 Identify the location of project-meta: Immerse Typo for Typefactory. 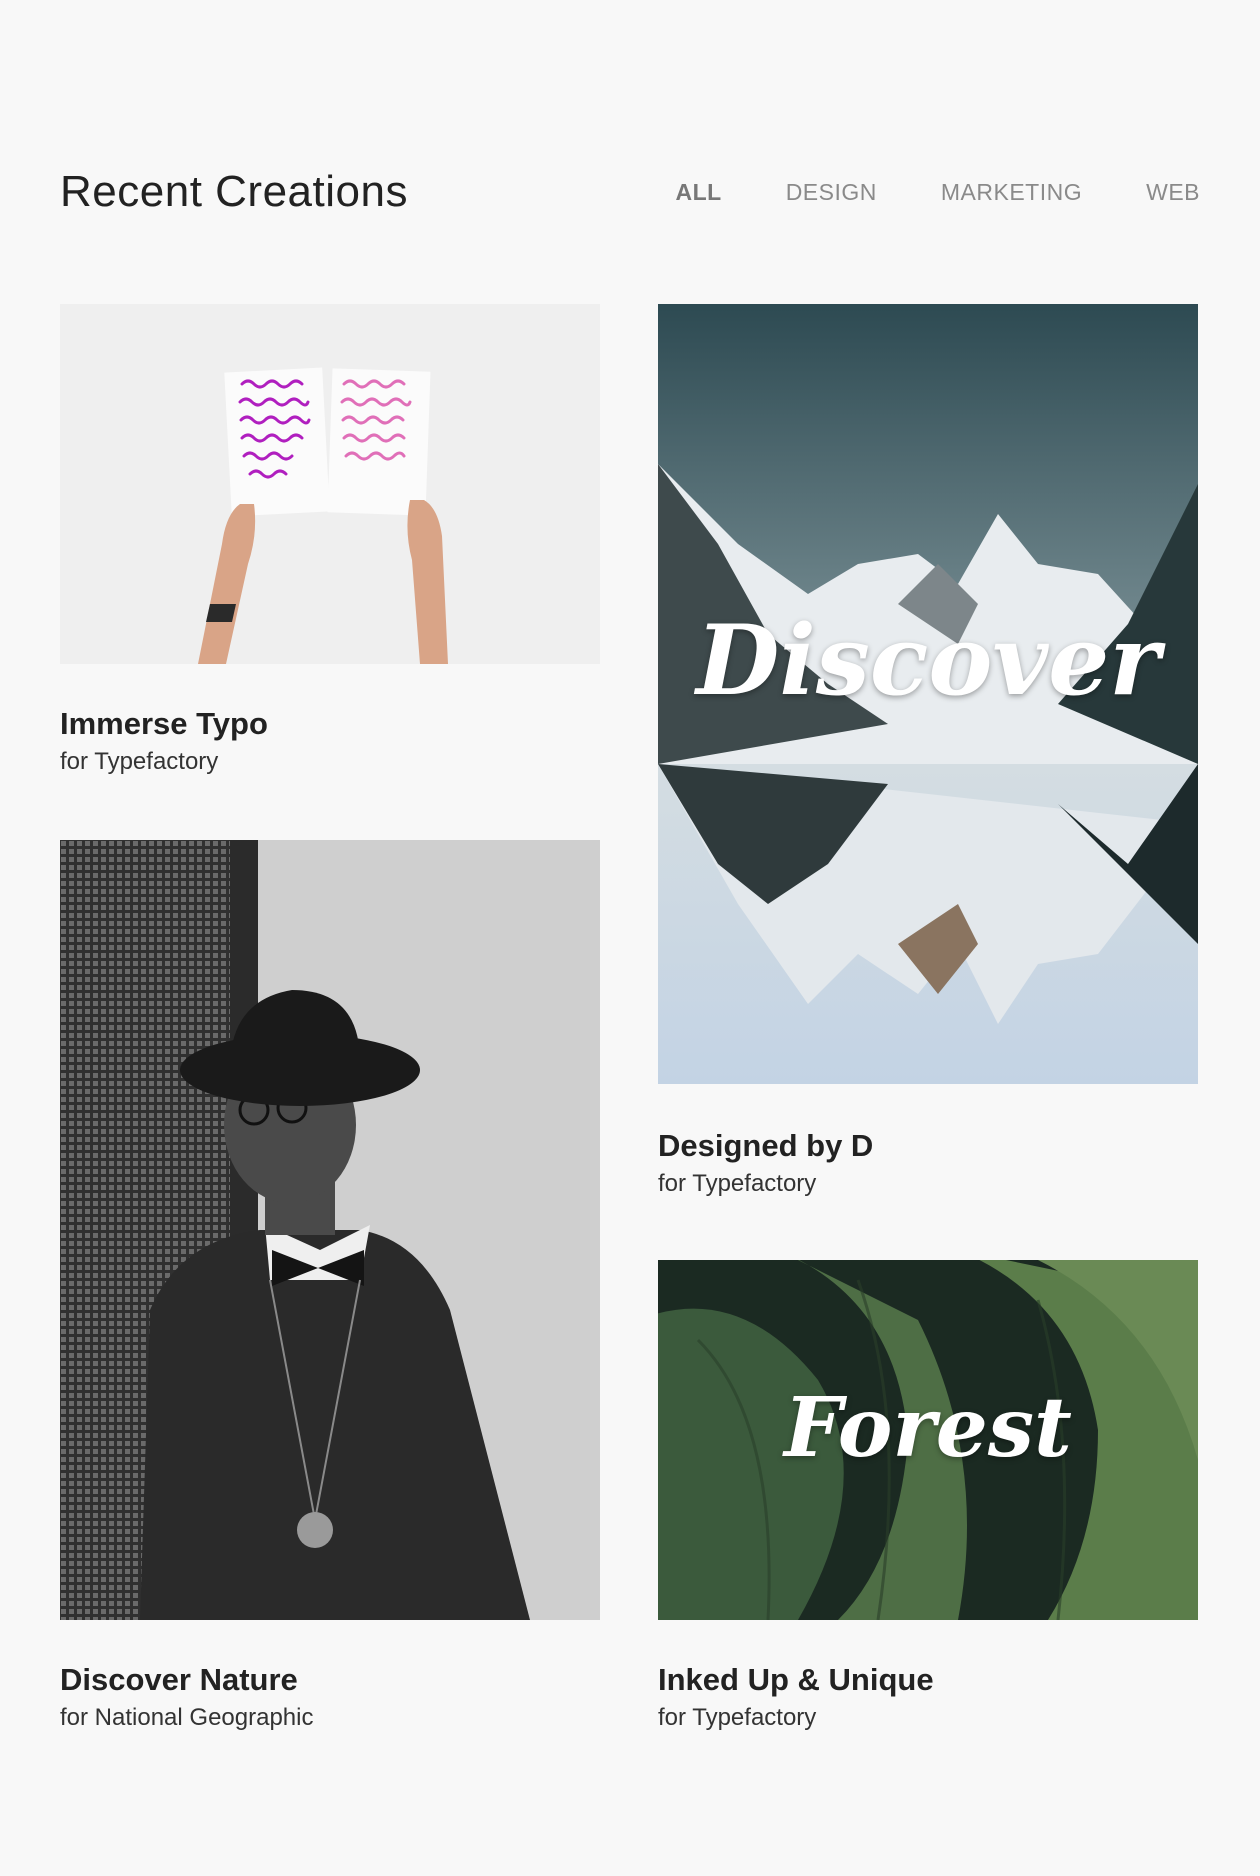
(330, 741).